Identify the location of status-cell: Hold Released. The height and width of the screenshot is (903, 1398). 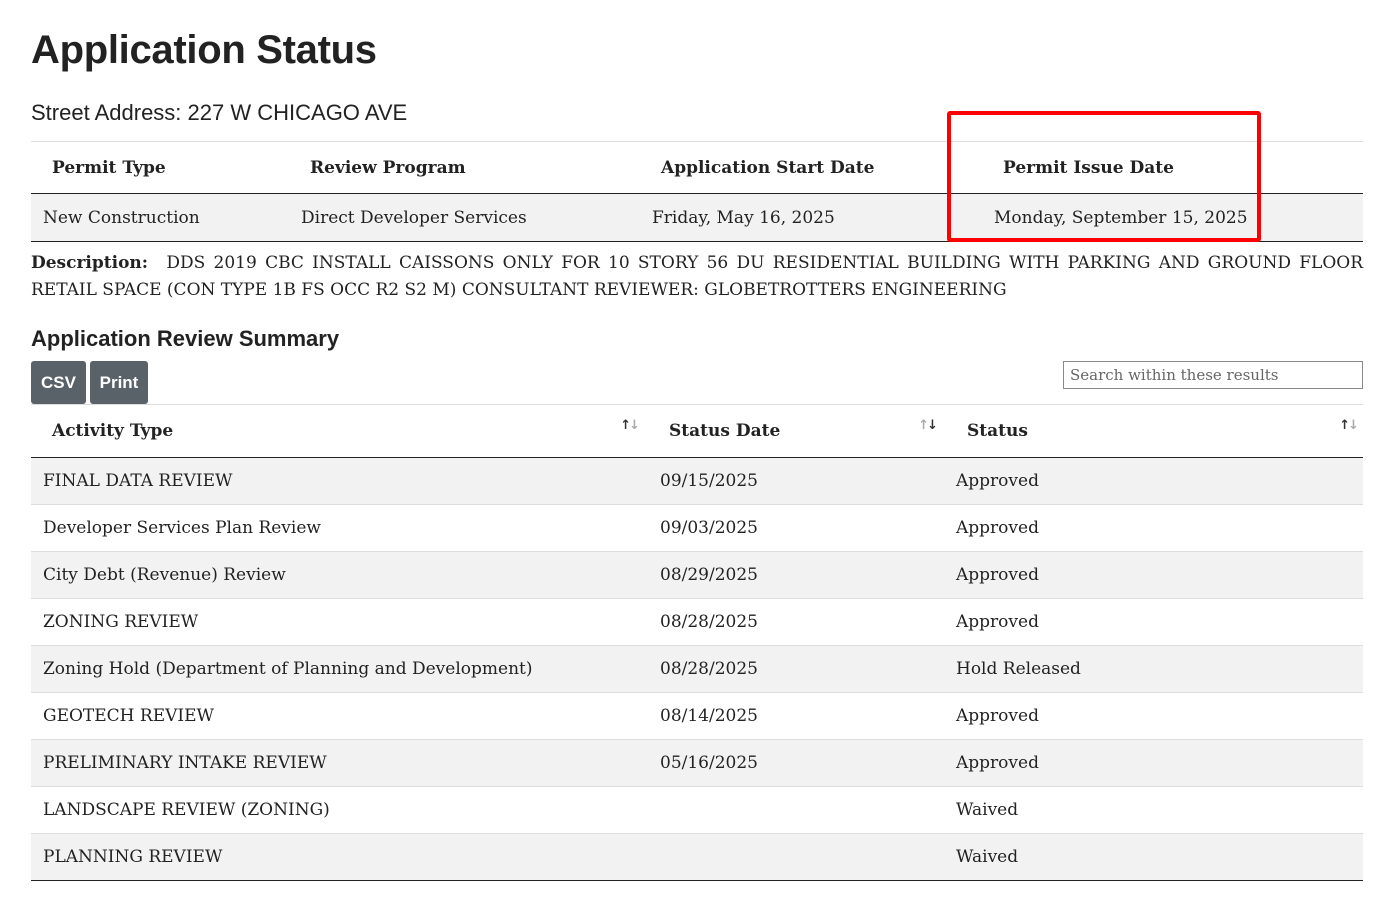
(1154, 669).